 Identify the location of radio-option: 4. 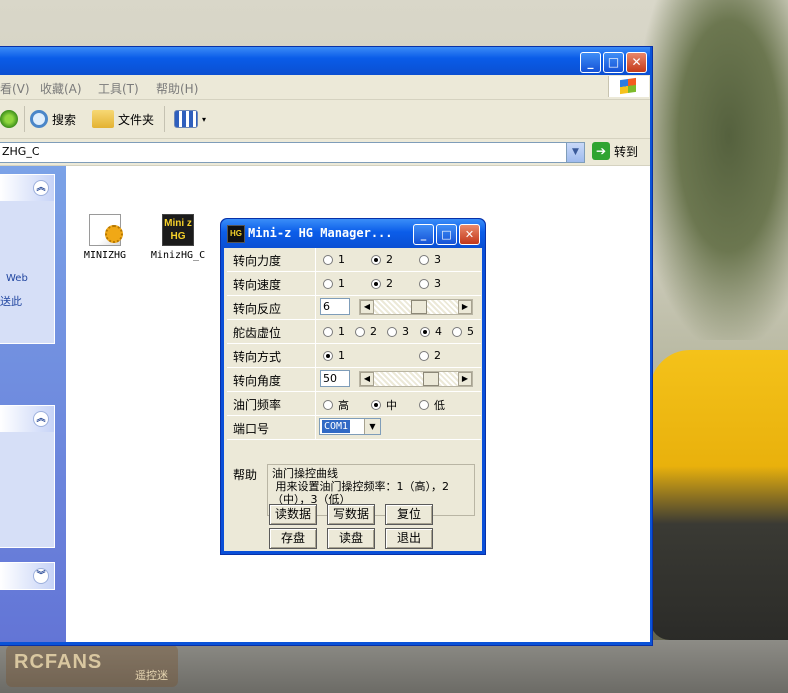
(431, 331).